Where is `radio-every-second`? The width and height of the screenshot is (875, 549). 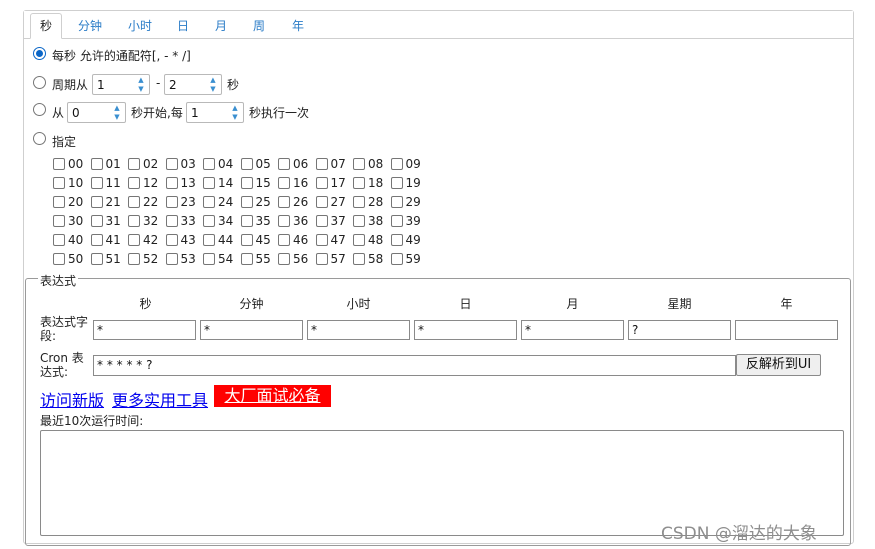
radio-every-second is located at coordinates (39, 53).